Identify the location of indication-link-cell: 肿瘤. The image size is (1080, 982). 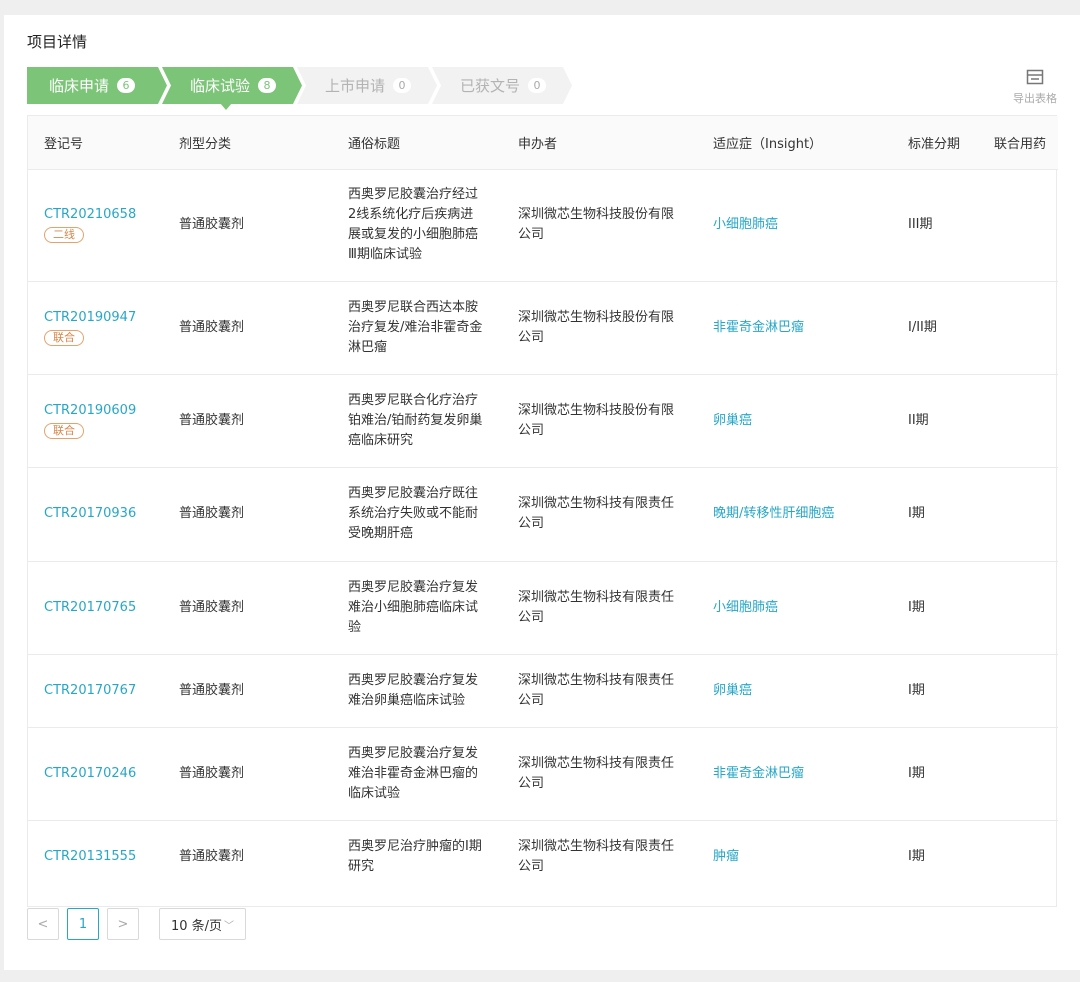
(794, 856).